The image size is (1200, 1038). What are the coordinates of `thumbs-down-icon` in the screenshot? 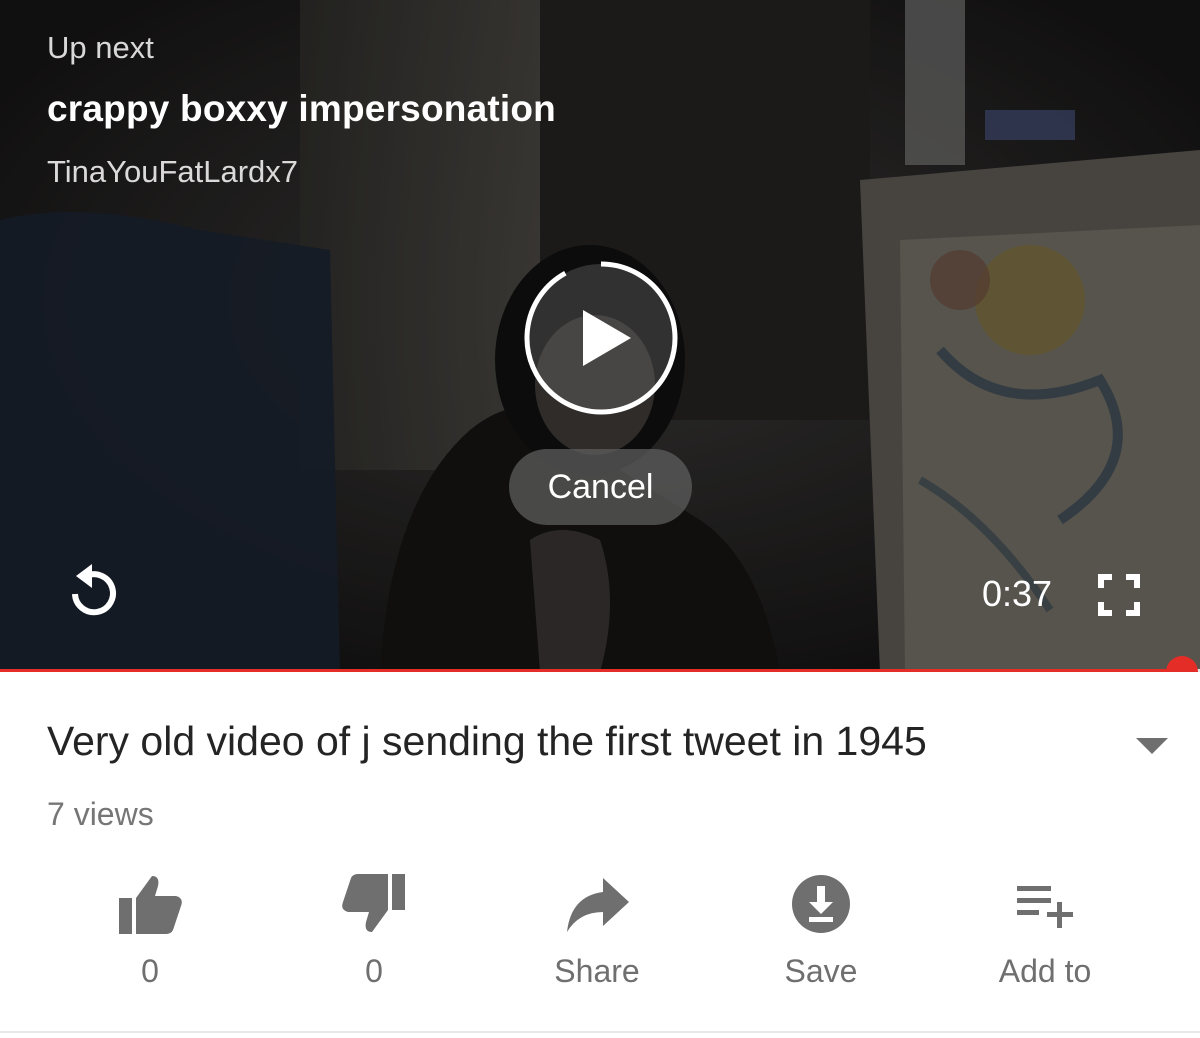 It's located at (373, 903).